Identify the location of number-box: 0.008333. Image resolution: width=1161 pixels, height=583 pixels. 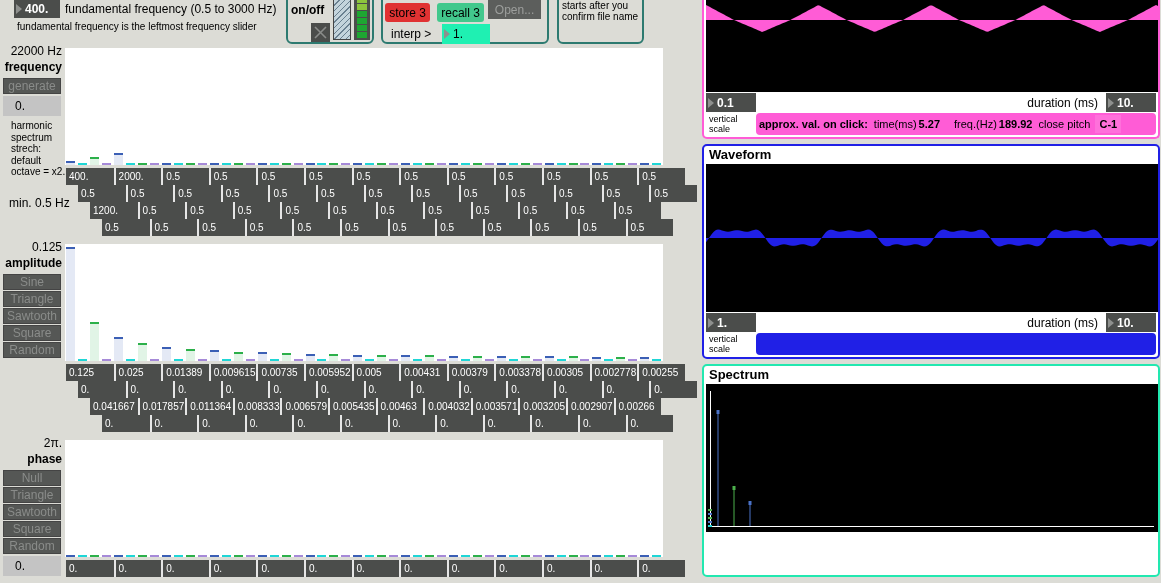
(256, 406).